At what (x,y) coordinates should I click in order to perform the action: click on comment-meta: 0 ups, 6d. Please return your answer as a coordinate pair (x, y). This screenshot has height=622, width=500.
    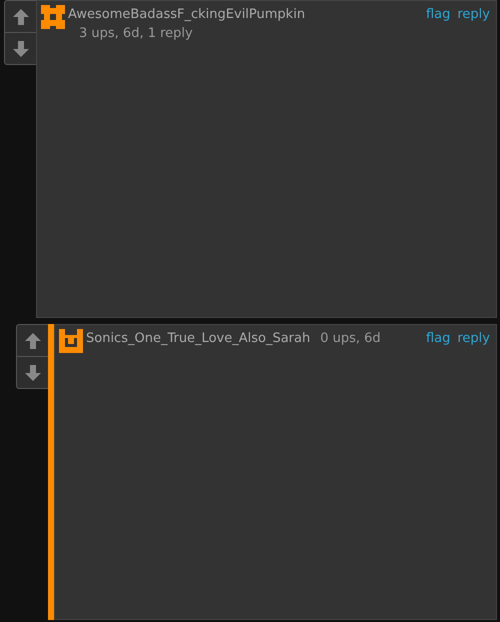
    Looking at the image, I should click on (350, 339).